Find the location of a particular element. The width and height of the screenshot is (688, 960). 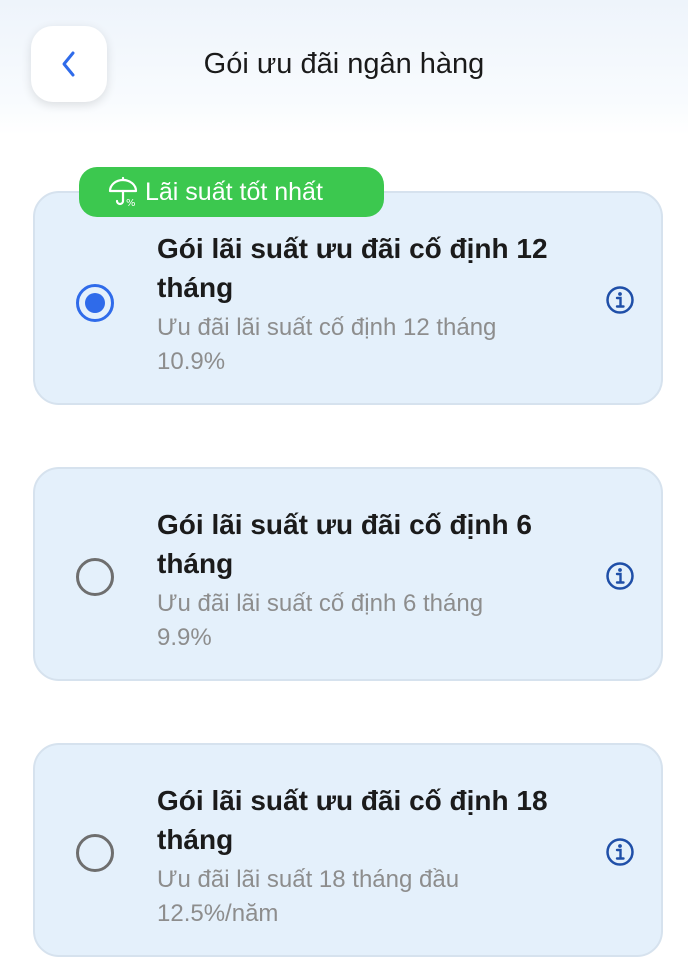

package-rate: 9.9% is located at coordinates (184, 637).